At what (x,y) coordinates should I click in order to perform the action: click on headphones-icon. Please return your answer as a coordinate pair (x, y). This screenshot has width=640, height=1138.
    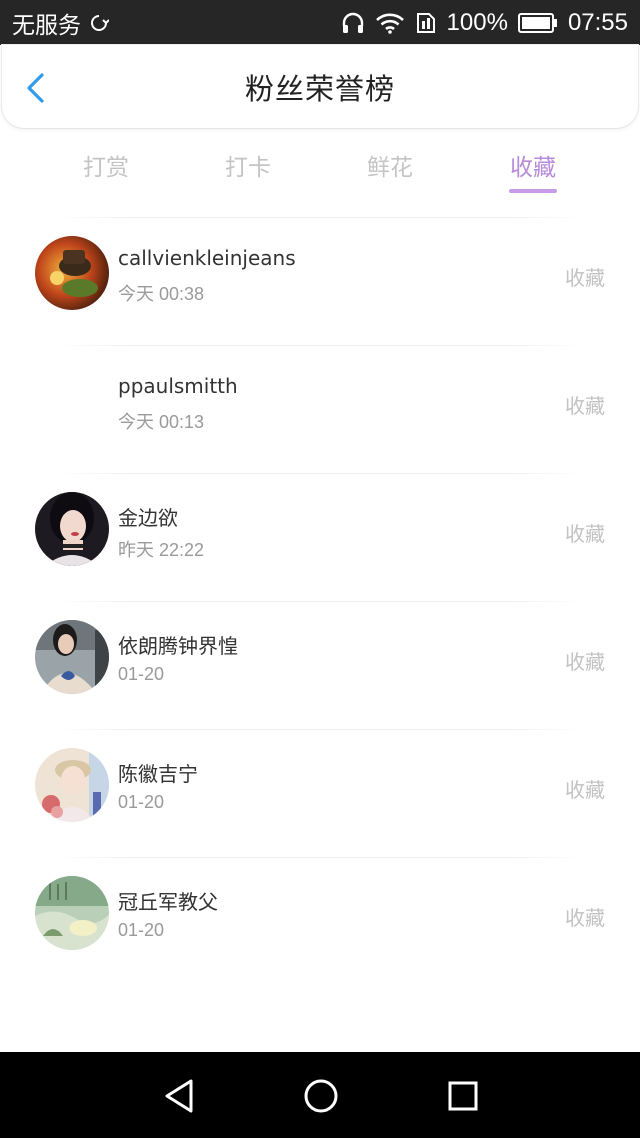
    Looking at the image, I should click on (353, 23).